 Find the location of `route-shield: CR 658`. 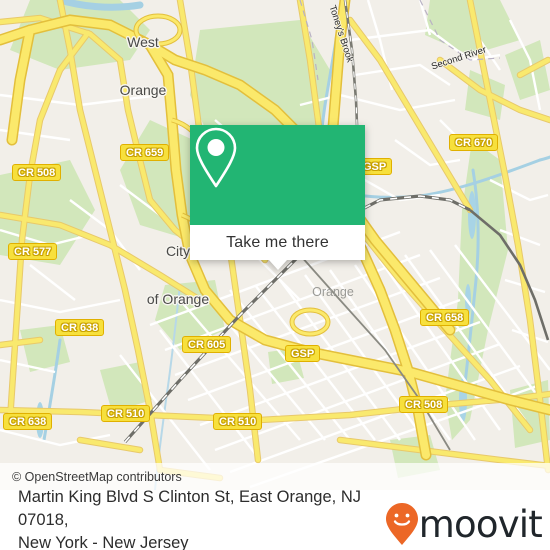

route-shield: CR 658 is located at coordinates (445, 317).